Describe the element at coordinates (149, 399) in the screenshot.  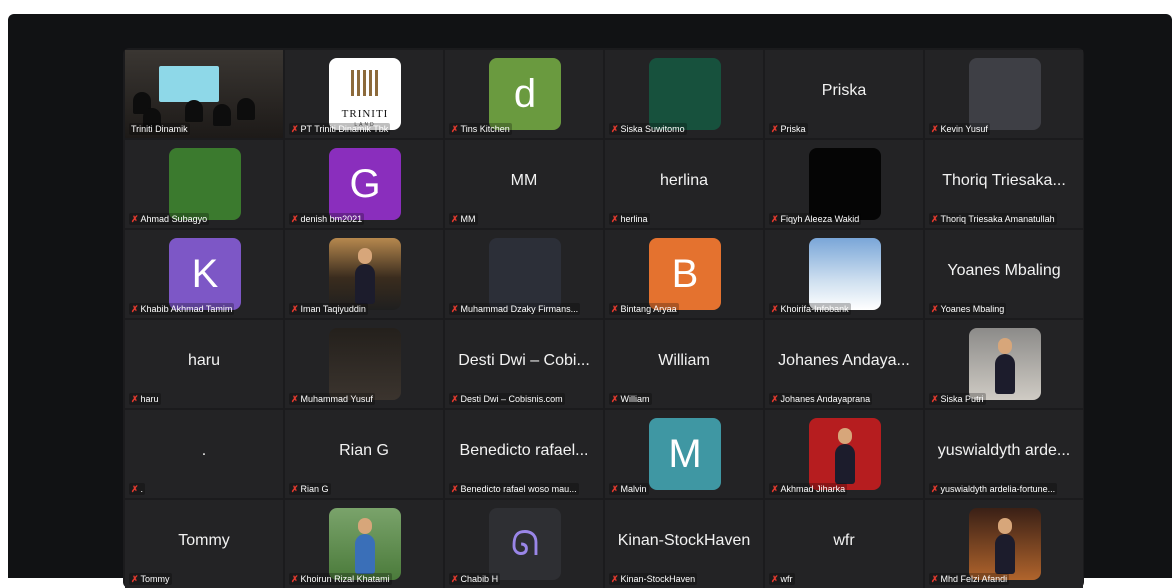
I see `participant-name: haru` at that location.